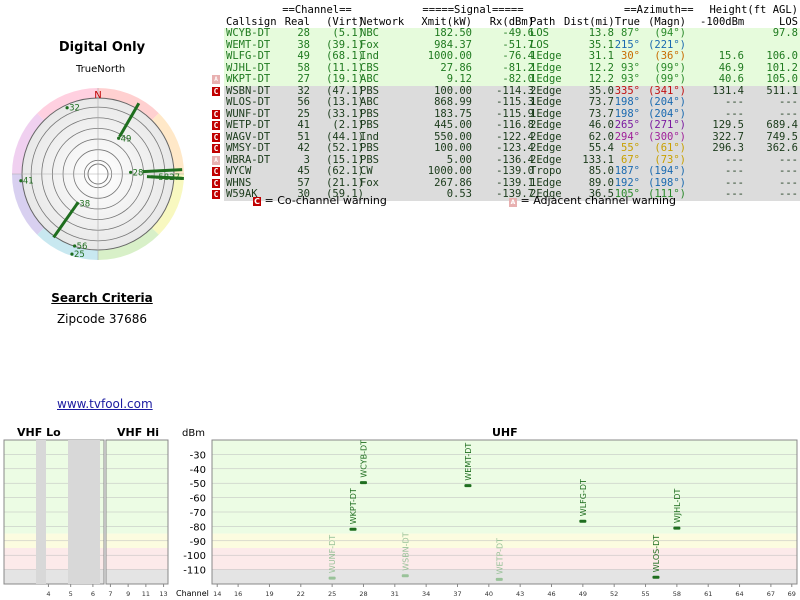  I want to click on co-channel-legend-text: = Co-channel warning, so click(325, 200).